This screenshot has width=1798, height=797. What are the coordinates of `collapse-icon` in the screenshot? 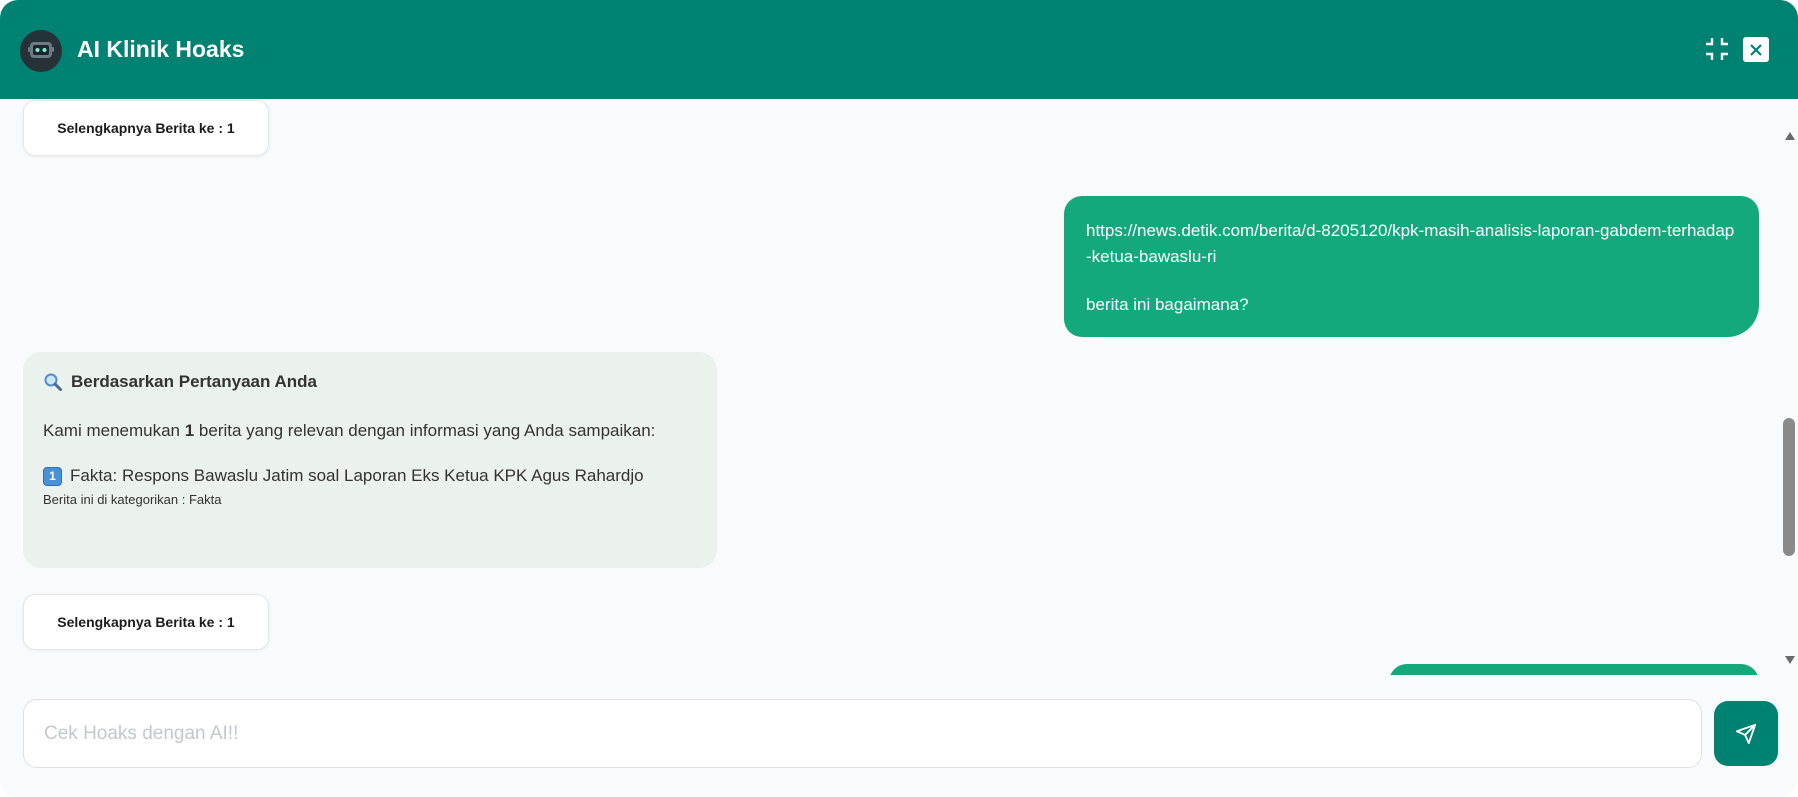 It's located at (1717, 49).